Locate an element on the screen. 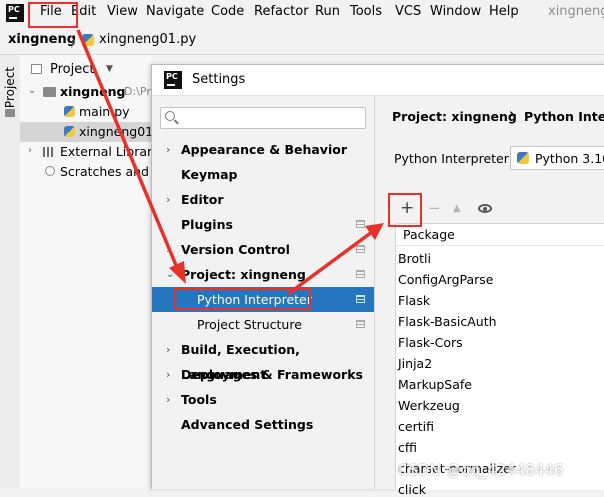 This screenshot has height=497, width=604. arrow-file-to-interpreter is located at coordinates (128, 150).